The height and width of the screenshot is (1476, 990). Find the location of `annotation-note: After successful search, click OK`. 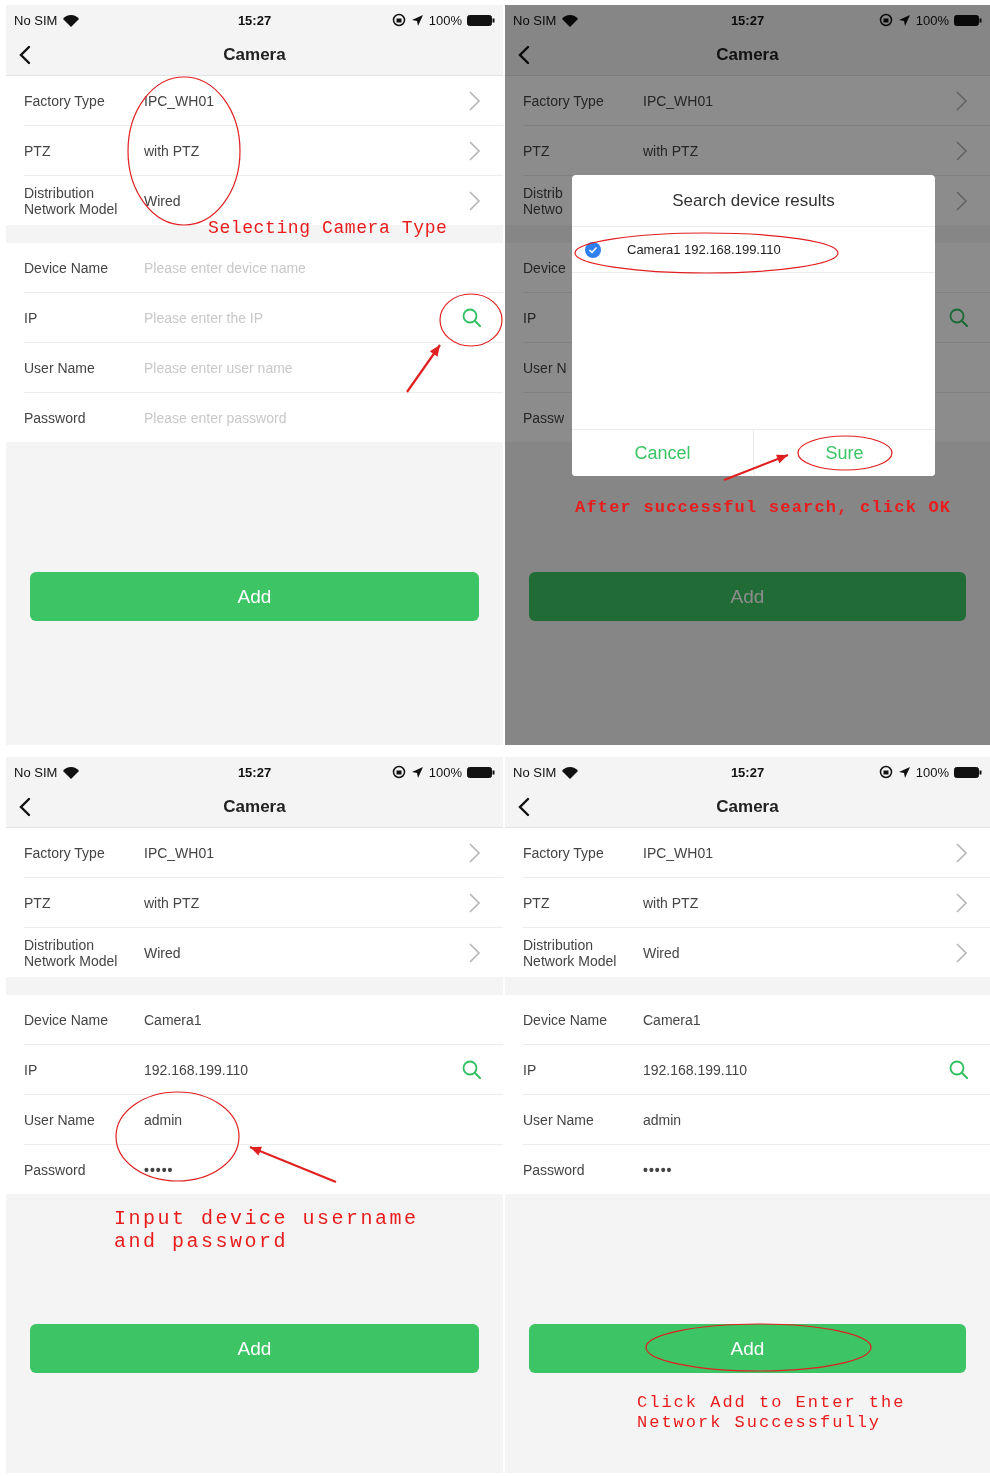

annotation-note: After successful search, click OK is located at coordinates (764, 508).